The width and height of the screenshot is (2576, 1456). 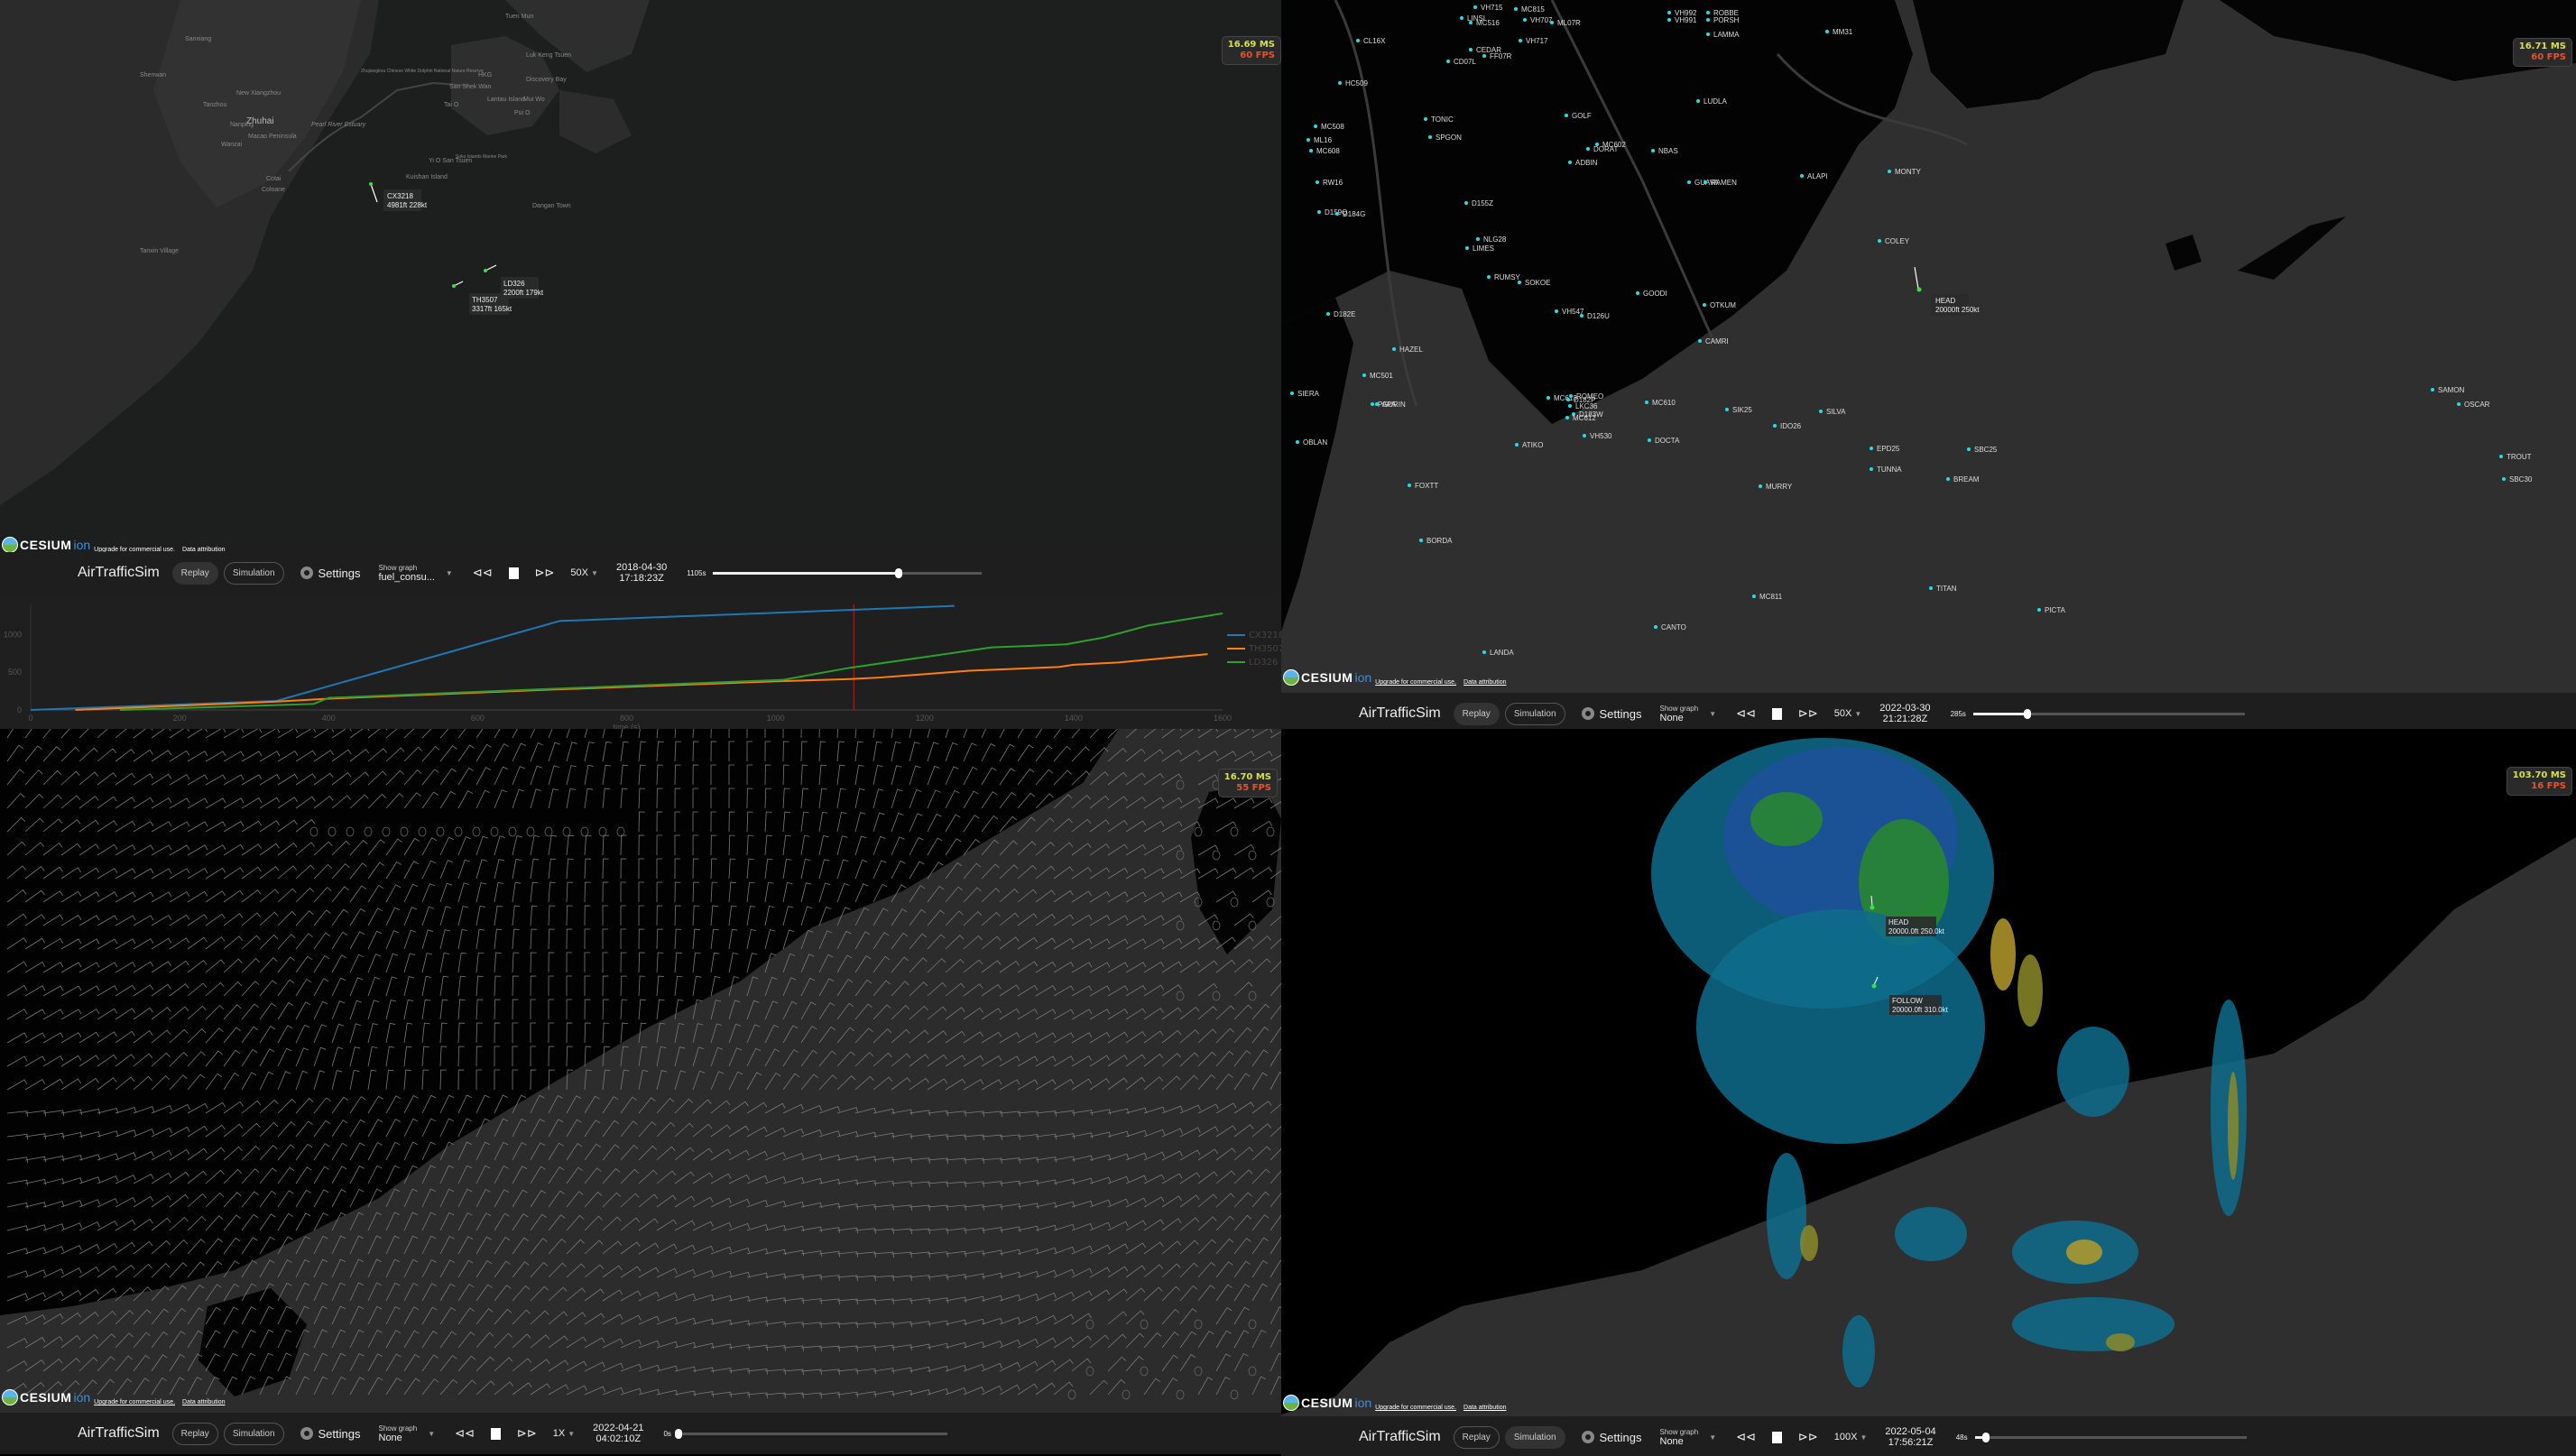 I want to click on timeline-handle, so click(x=2028, y=713).